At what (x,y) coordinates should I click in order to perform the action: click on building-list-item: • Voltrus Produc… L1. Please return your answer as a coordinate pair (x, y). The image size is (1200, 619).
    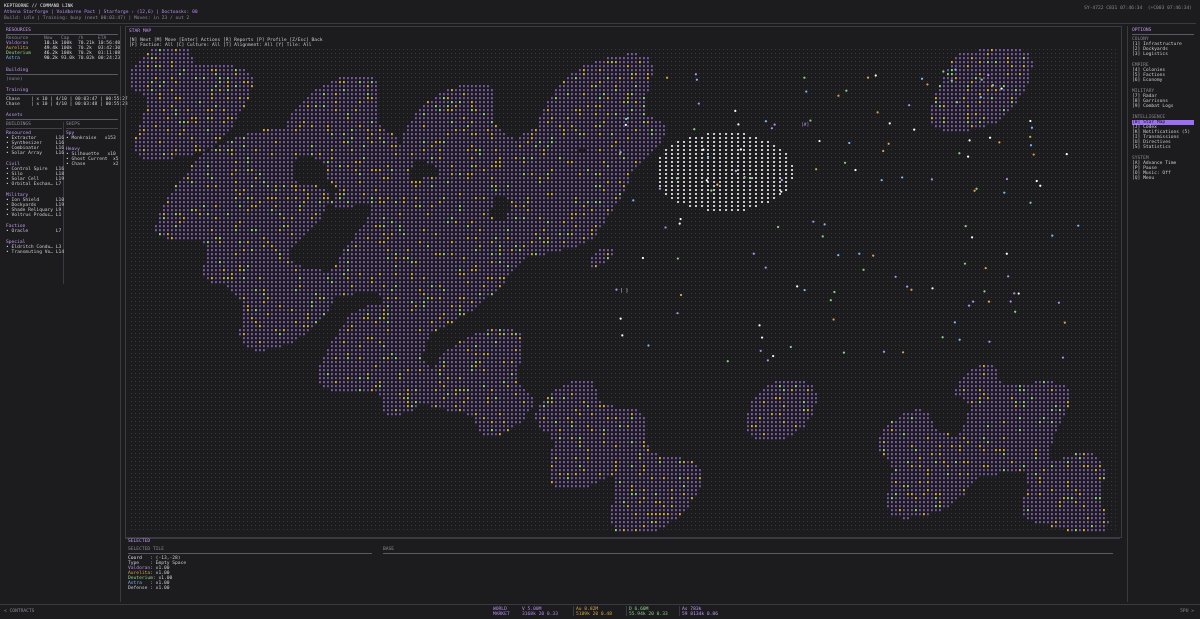
    Looking at the image, I should click on (33, 215).